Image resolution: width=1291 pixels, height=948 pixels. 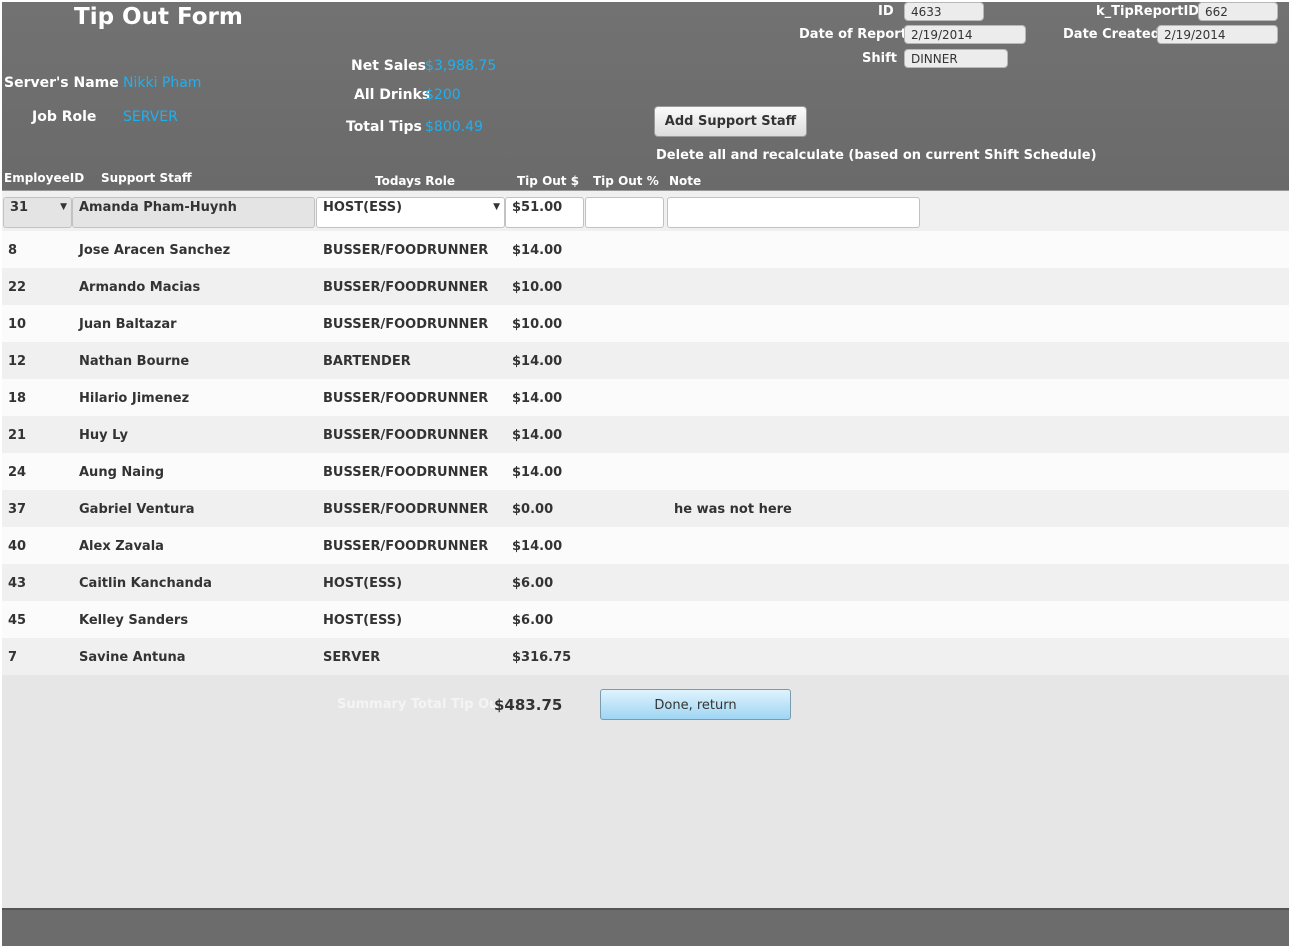 I want to click on note-cell: he was not here, so click(x=733, y=509).